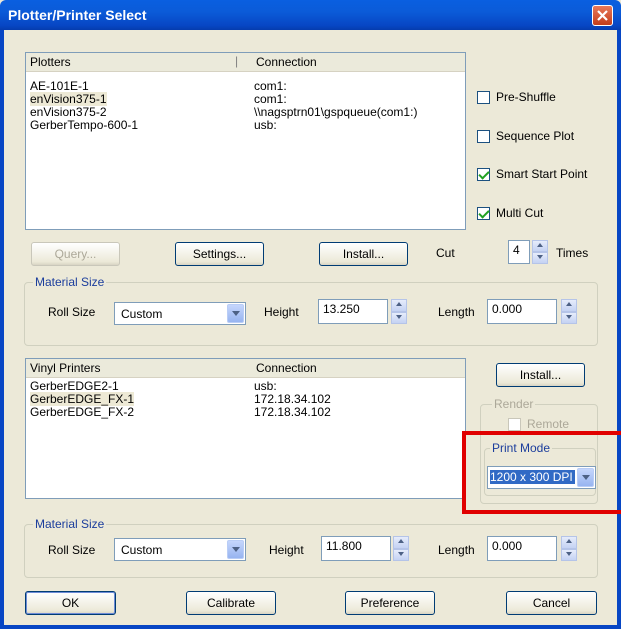 This screenshot has width=621, height=629. I want to click on pre-shuffle-label: Pre-Shuffle, so click(526, 97).